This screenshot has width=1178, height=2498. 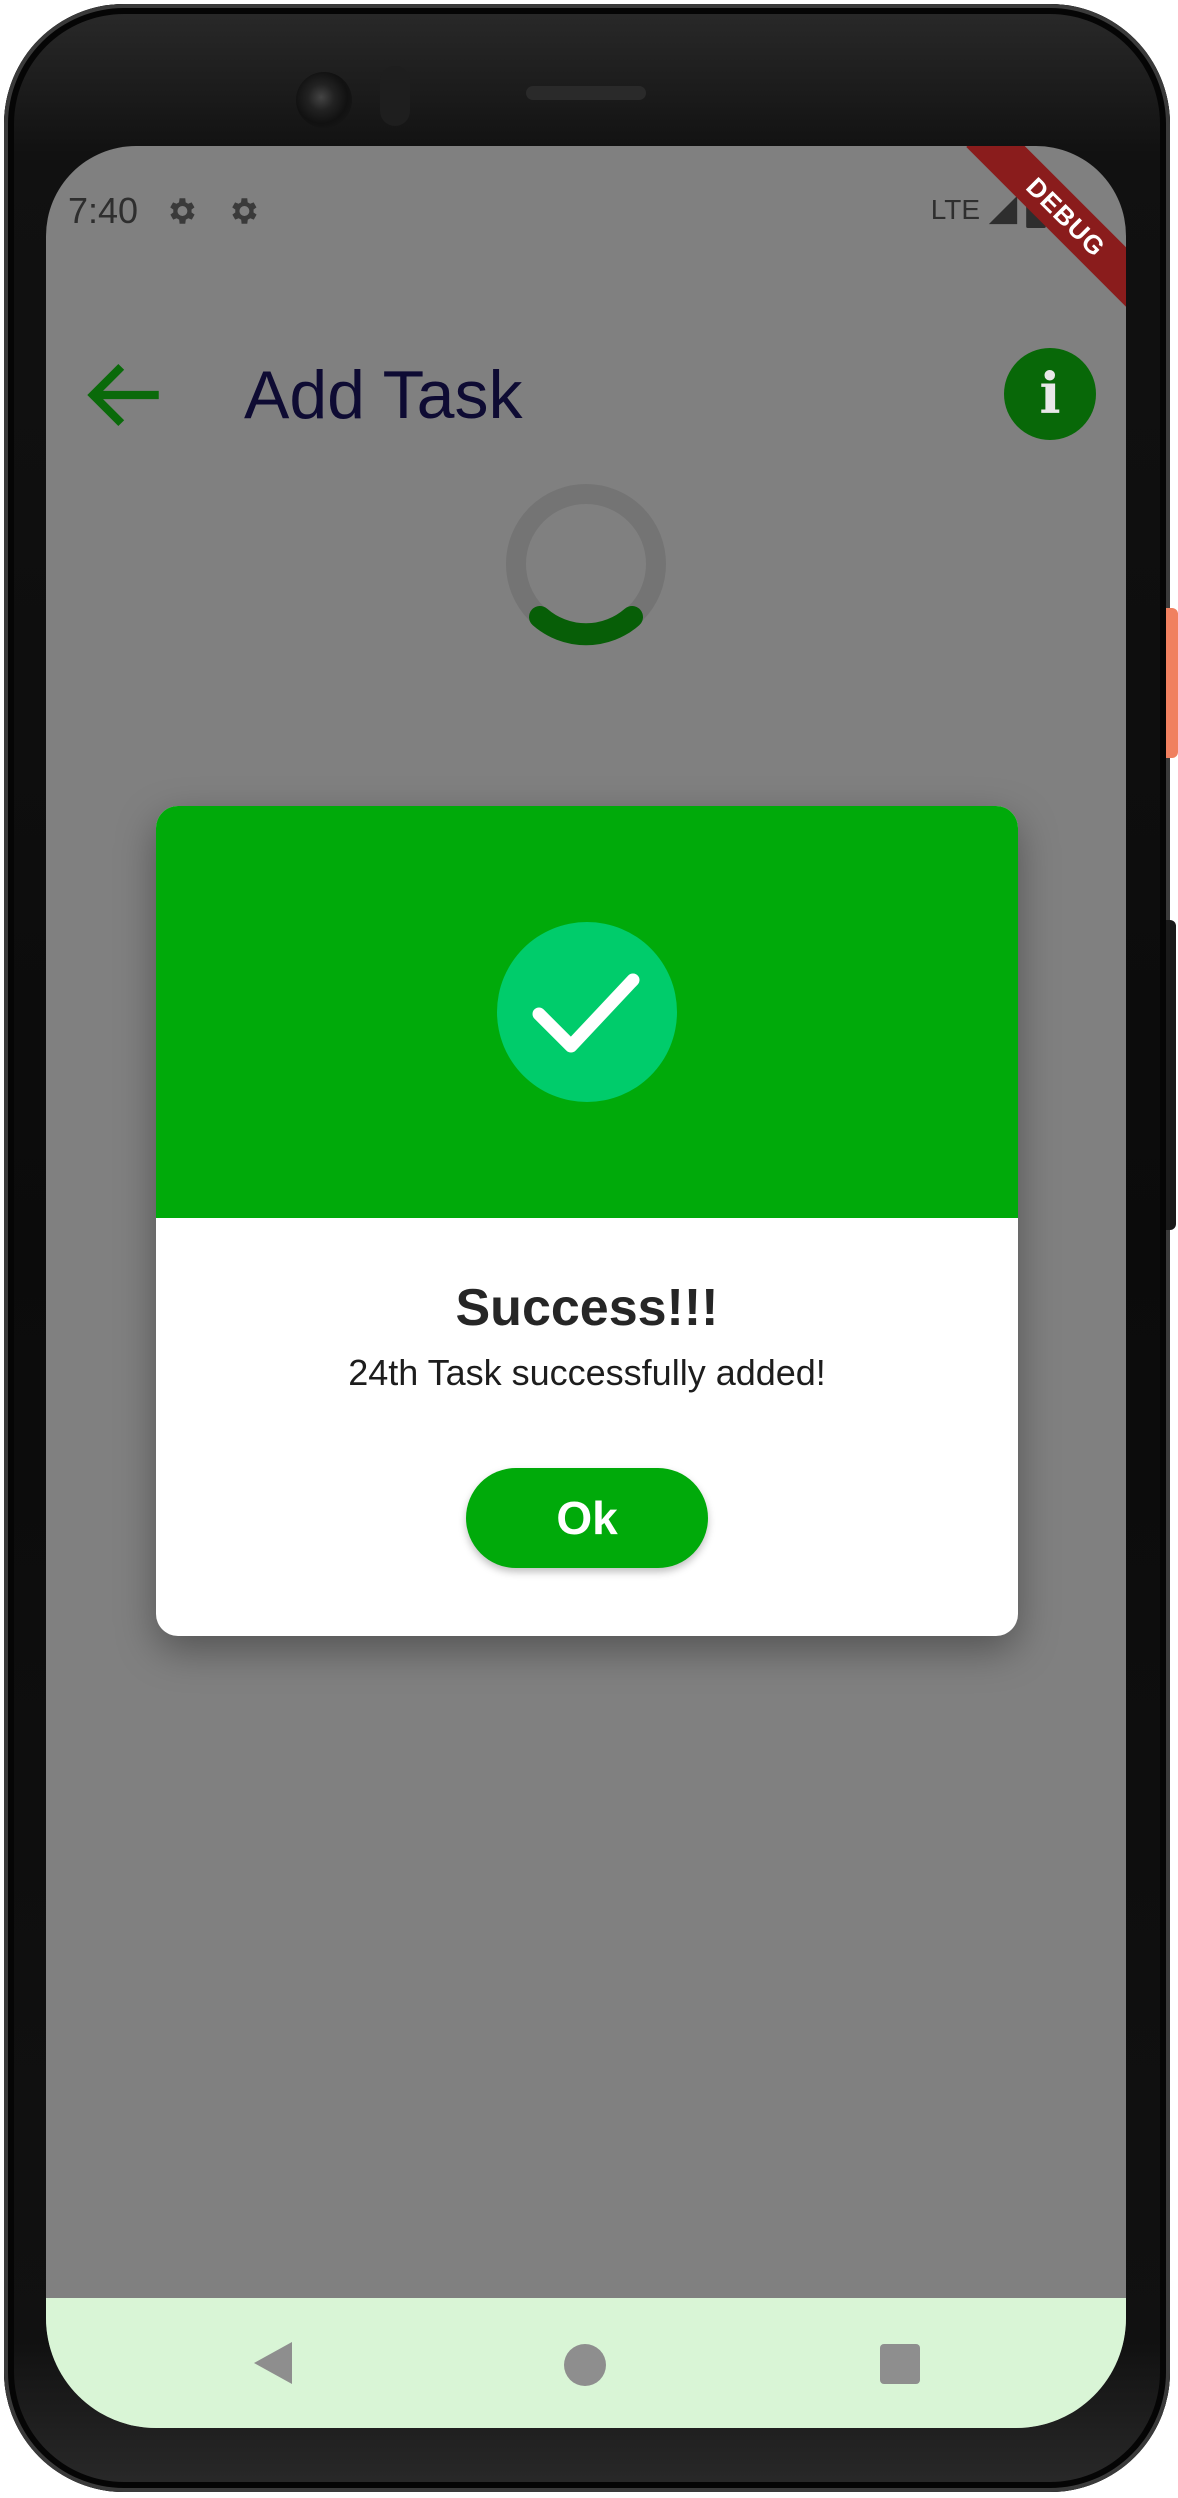 I want to click on info-icon: i, so click(x=1050, y=394).